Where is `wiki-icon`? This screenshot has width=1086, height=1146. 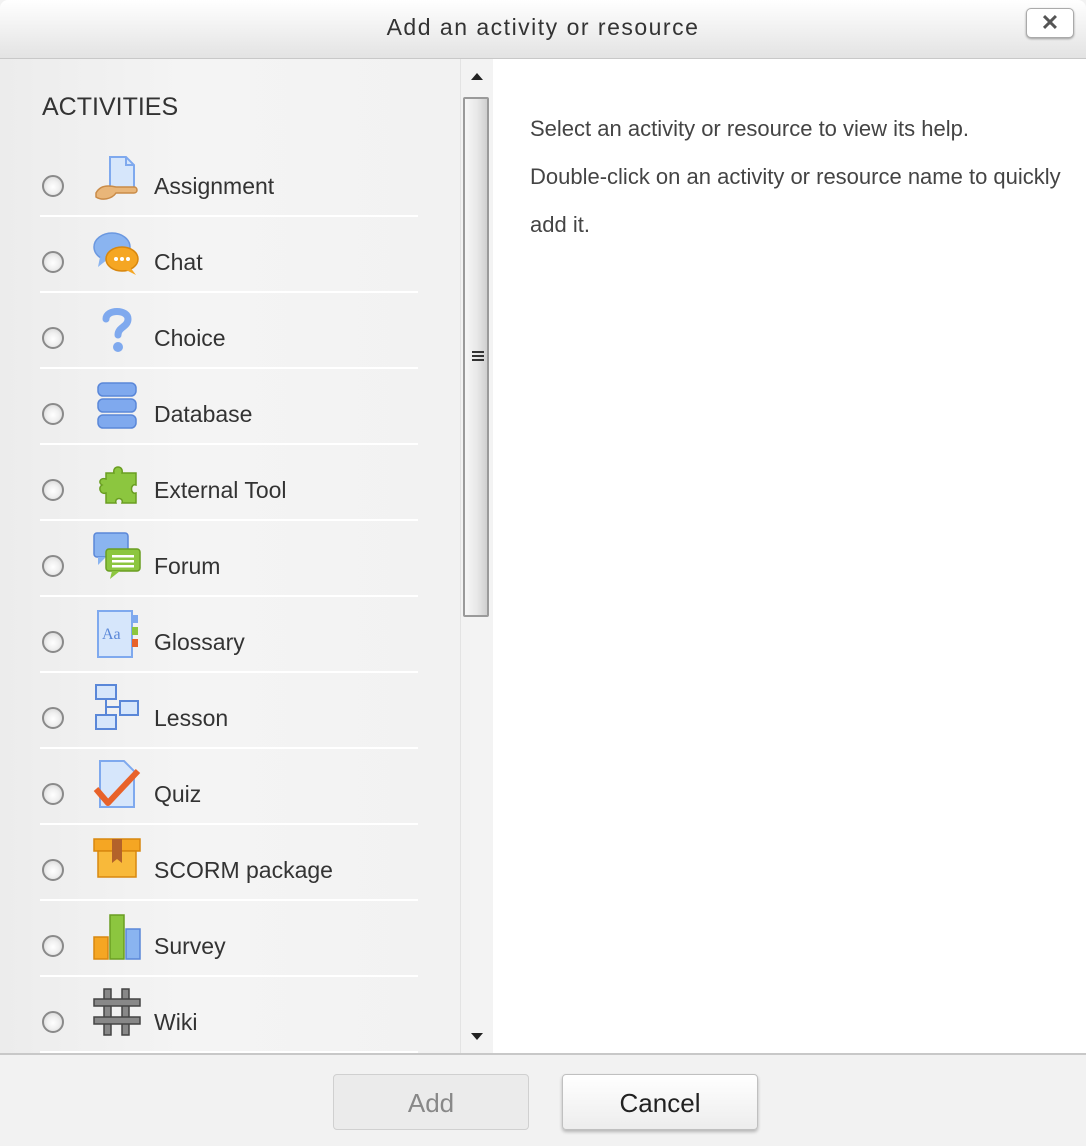 wiki-icon is located at coordinates (117, 1012).